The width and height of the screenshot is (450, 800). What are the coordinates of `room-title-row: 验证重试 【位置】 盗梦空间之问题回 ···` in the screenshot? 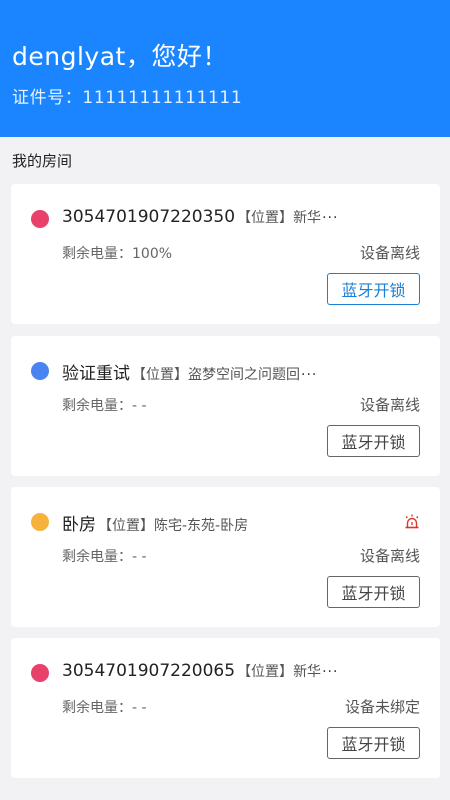 It's located at (241, 371).